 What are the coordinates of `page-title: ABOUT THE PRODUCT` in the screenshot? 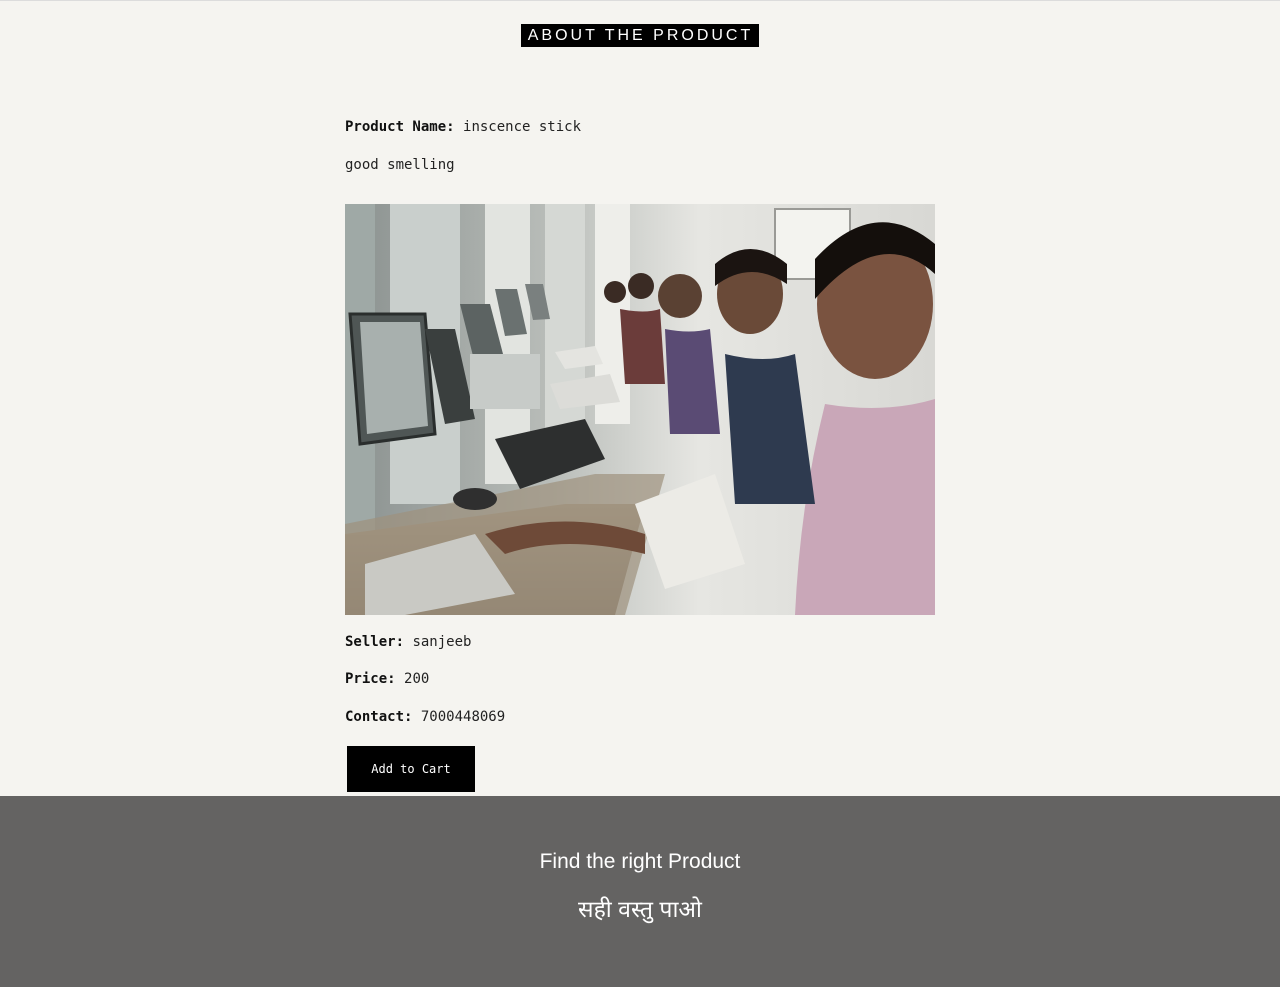 It's located at (640, 35).